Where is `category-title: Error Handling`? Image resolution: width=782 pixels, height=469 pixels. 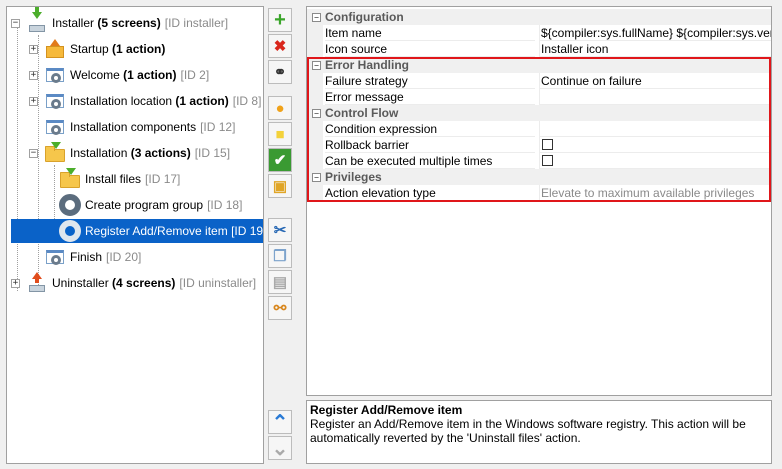 category-title: Error Handling is located at coordinates (367, 65).